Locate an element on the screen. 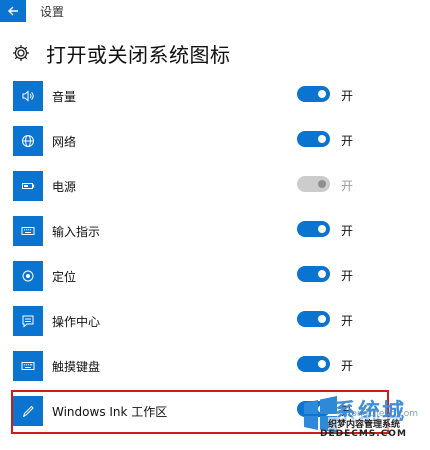 This screenshot has width=430, height=450. page-header: 打开或关闭系统图标 is located at coordinates (120, 53).